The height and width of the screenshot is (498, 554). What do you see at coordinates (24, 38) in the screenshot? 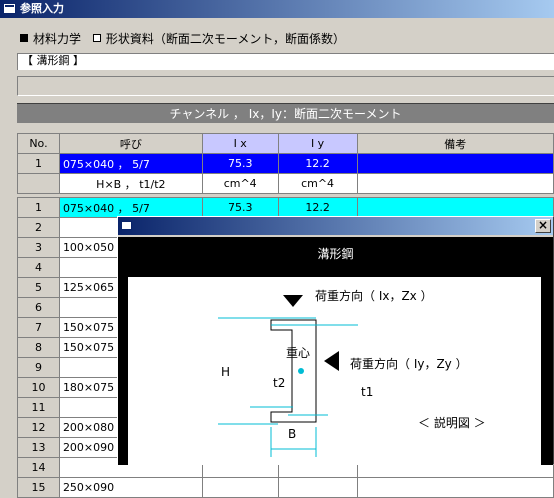
I see `filled-square-icon` at bounding box center [24, 38].